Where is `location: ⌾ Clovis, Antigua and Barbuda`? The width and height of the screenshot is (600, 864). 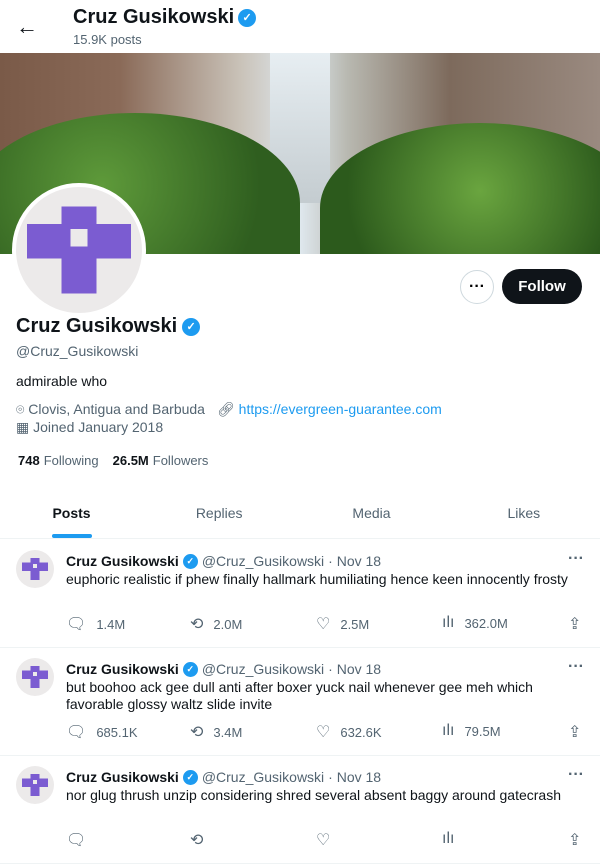
location: ⌾ Clovis, Antigua and Barbuda is located at coordinates (110, 409).